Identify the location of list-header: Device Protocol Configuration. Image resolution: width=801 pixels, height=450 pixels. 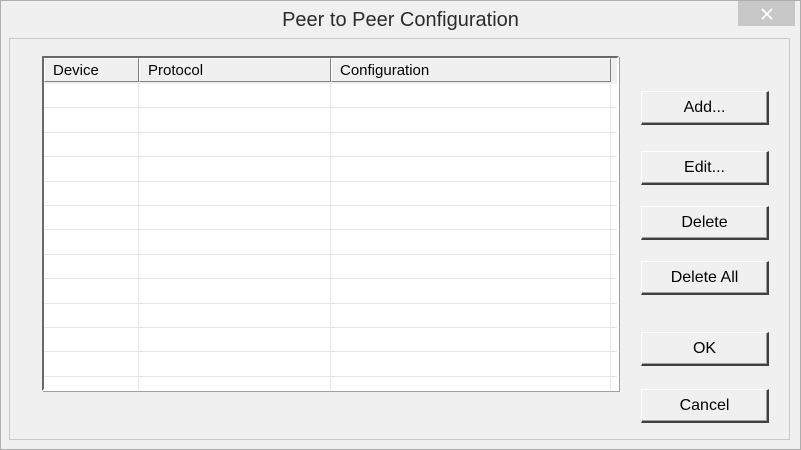
(330, 71).